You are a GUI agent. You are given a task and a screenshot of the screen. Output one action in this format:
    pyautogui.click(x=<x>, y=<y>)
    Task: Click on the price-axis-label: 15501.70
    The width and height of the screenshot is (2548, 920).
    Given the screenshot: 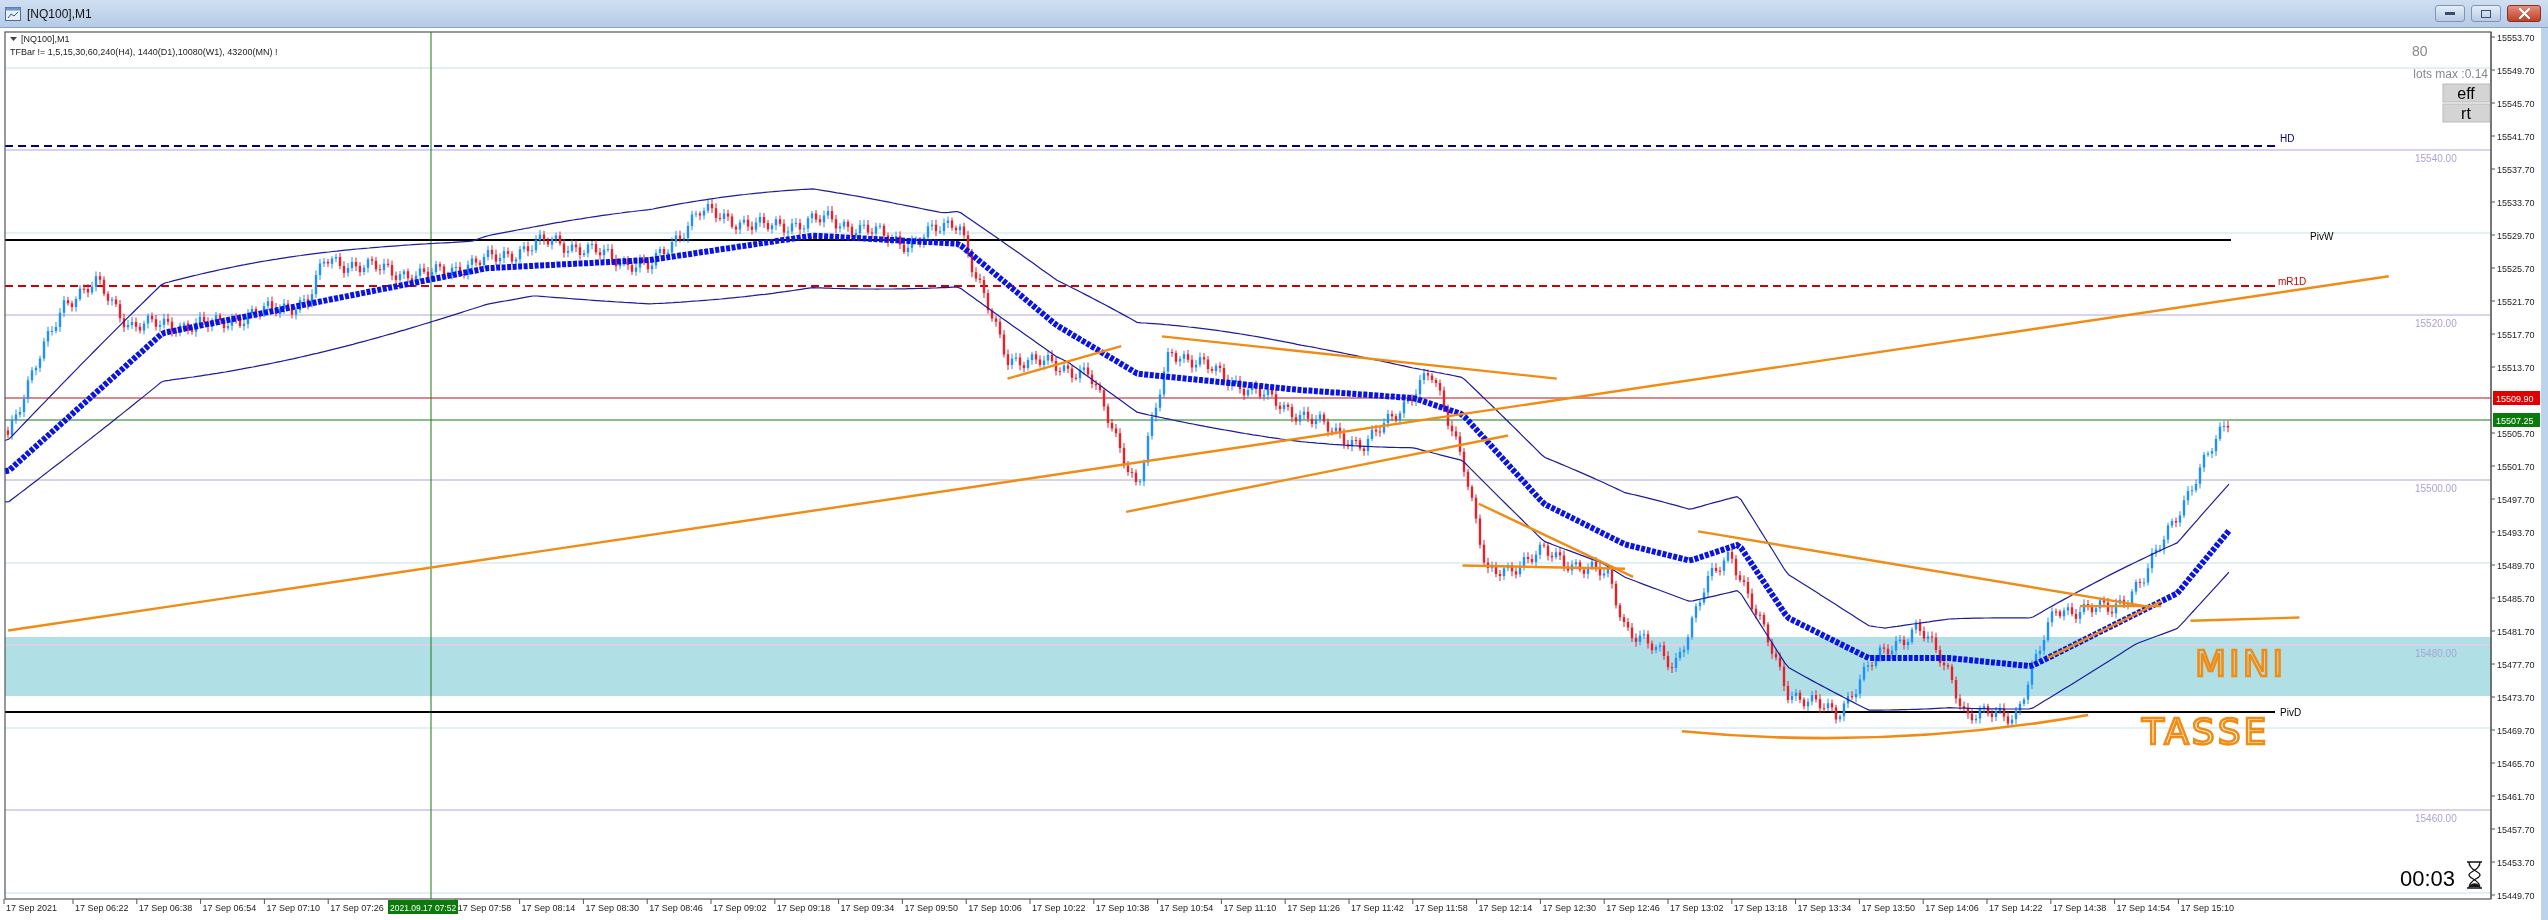 What is the action you would take?
    pyautogui.click(x=2516, y=467)
    